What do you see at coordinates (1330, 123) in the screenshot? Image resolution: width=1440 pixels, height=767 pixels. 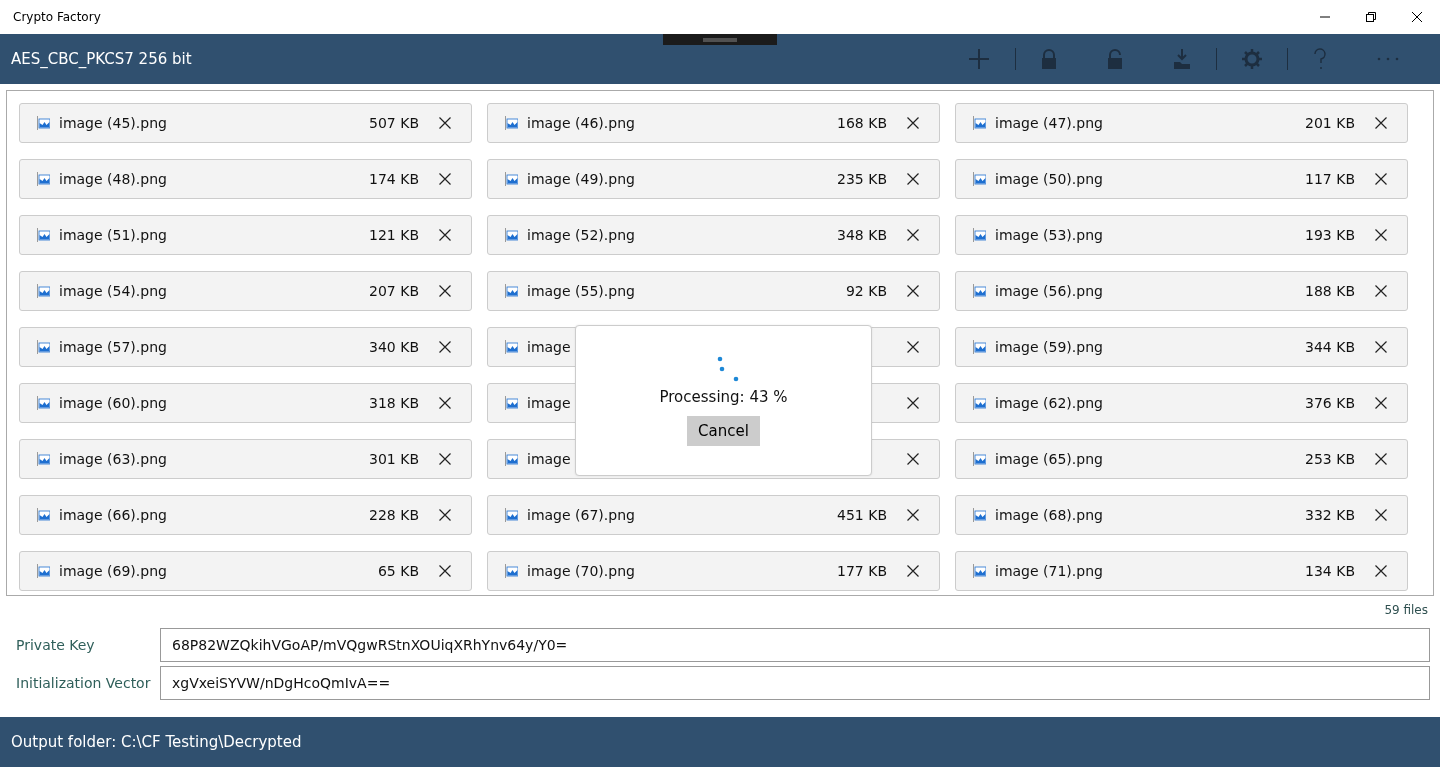 I see `file-size: 201 KB` at bounding box center [1330, 123].